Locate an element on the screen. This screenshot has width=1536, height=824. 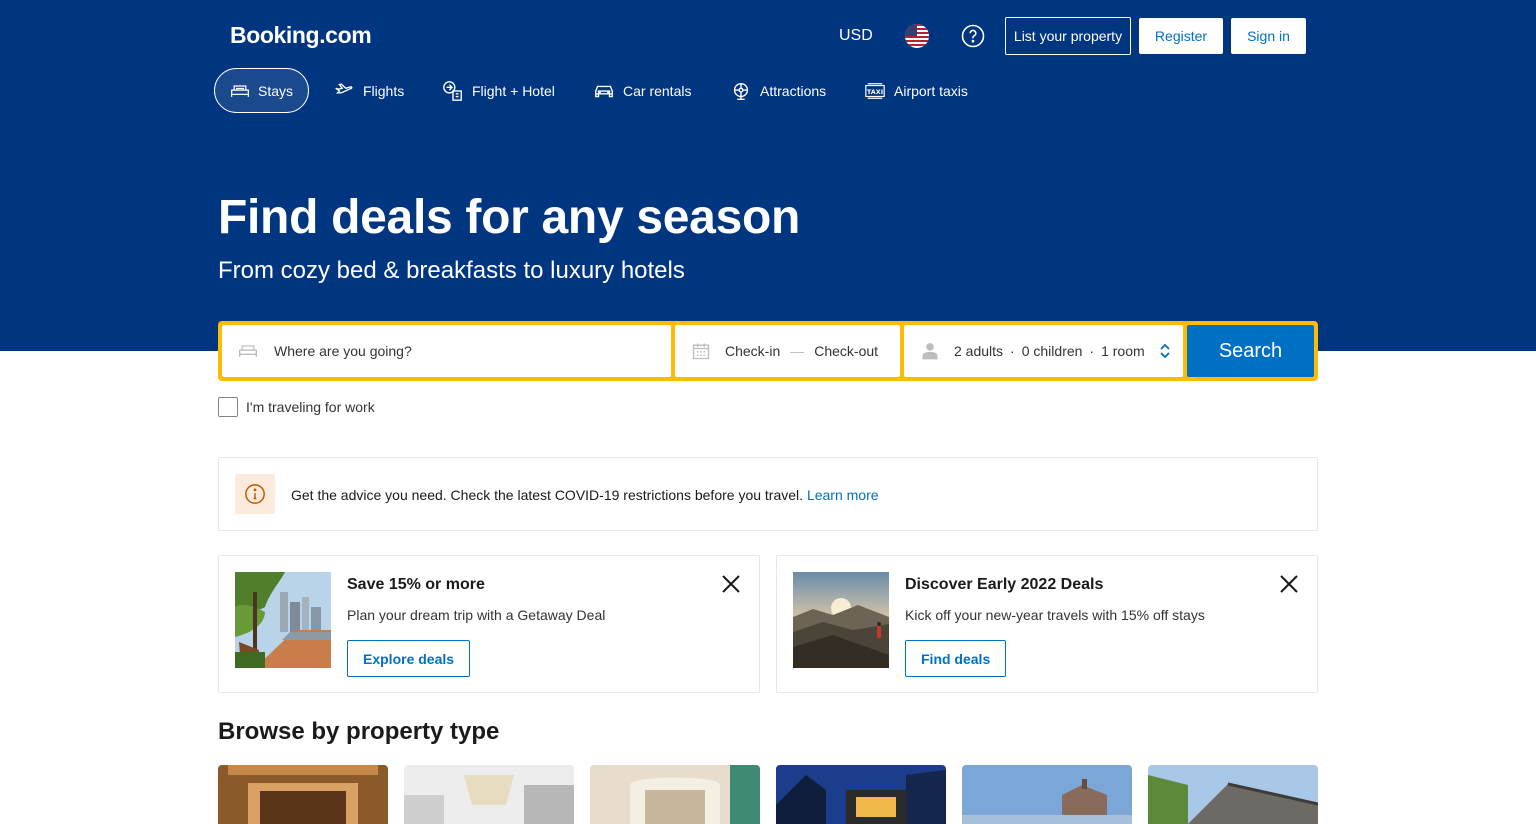
check-in-label: Check-in is located at coordinates (753, 351).